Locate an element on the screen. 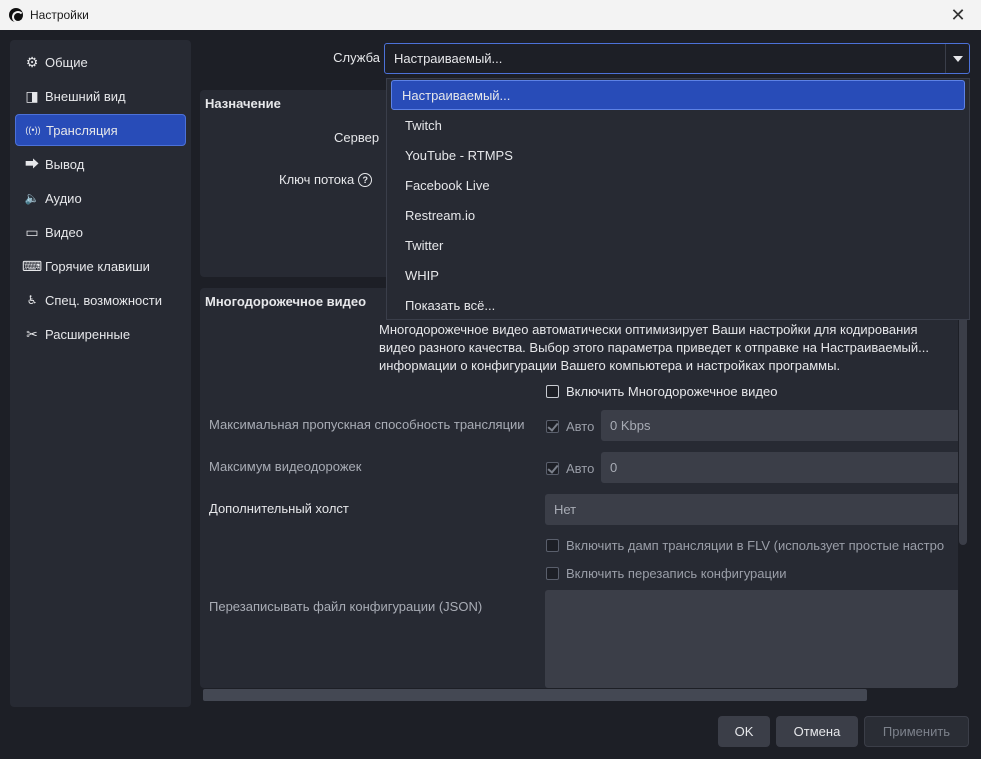 The image size is (981, 759). sidebar-item-label: Вывод is located at coordinates (65, 164).